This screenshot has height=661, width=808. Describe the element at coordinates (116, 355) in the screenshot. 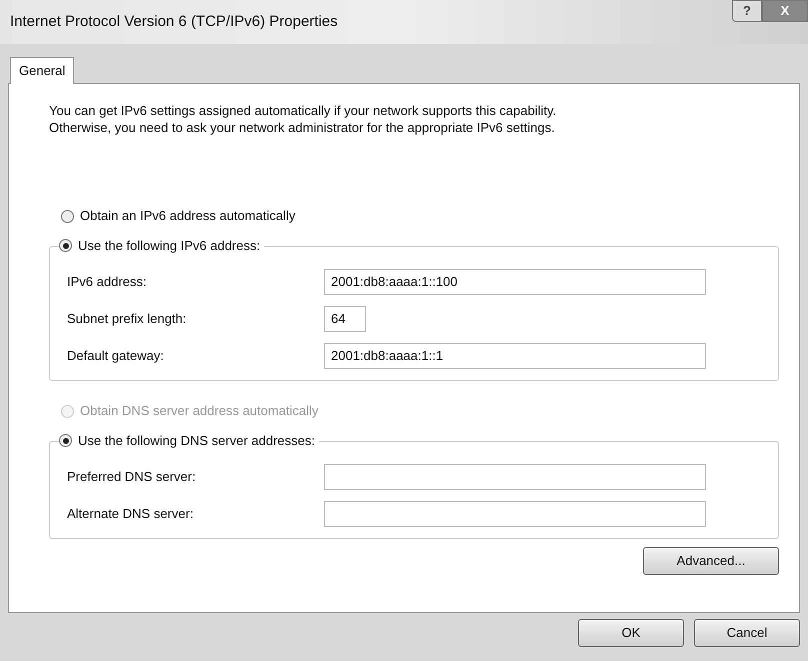

I see `field-label: Default gateway:` at that location.